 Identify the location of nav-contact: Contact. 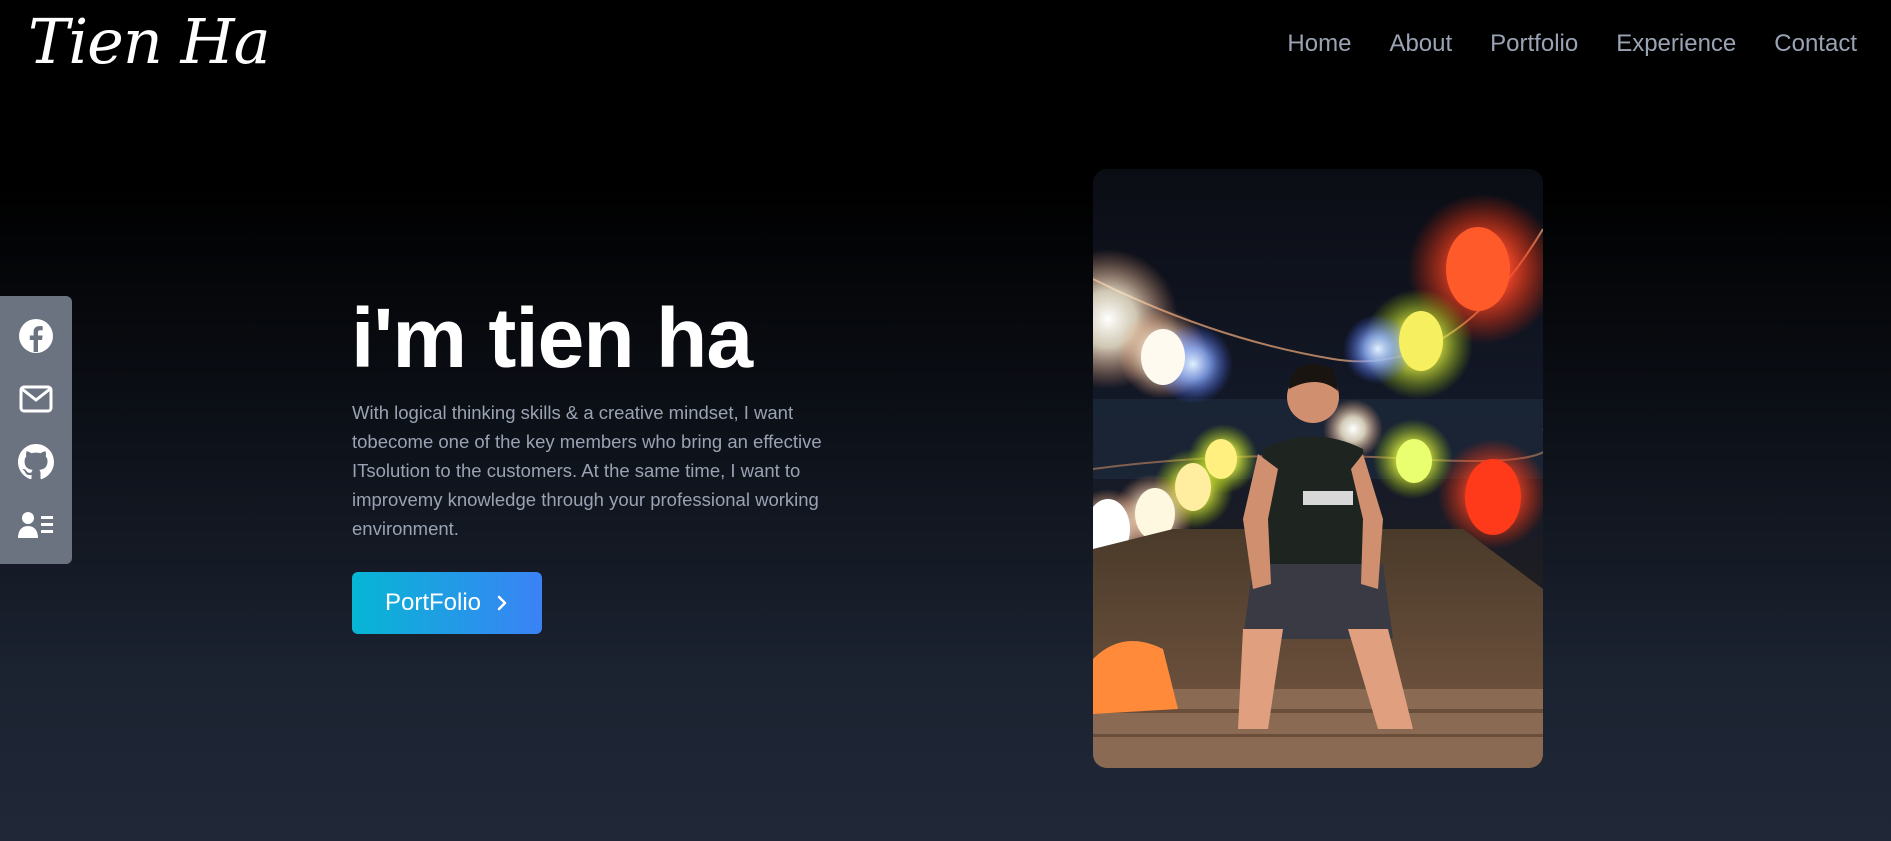
(1815, 44).